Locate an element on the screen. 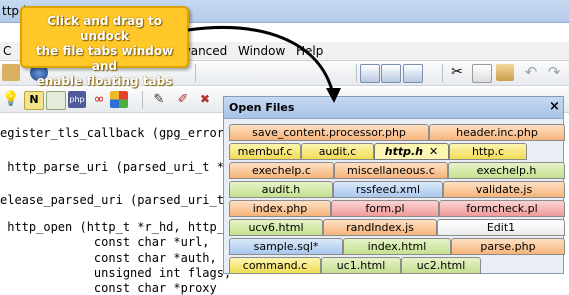 The height and width of the screenshot is (295, 569). file-tab-label: parse.php is located at coordinates (508, 246).